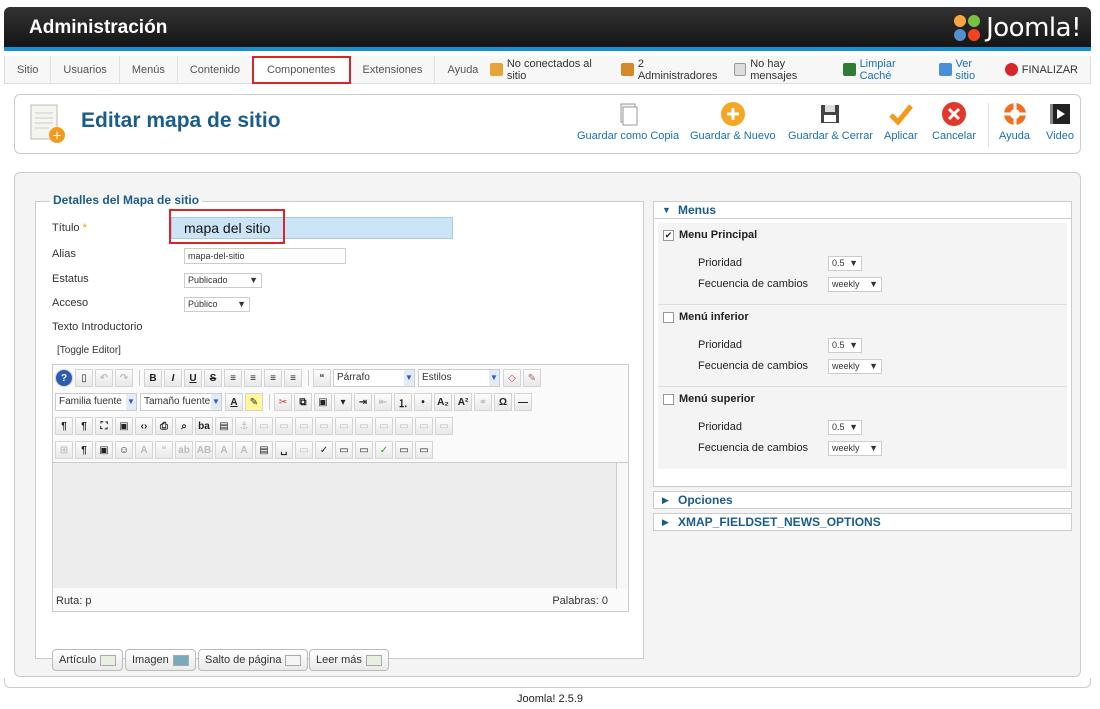 The image size is (1100, 709). What do you see at coordinates (253, 660) in the screenshot?
I see `page-break-button: Salto de página` at bounding box center [253, 660].